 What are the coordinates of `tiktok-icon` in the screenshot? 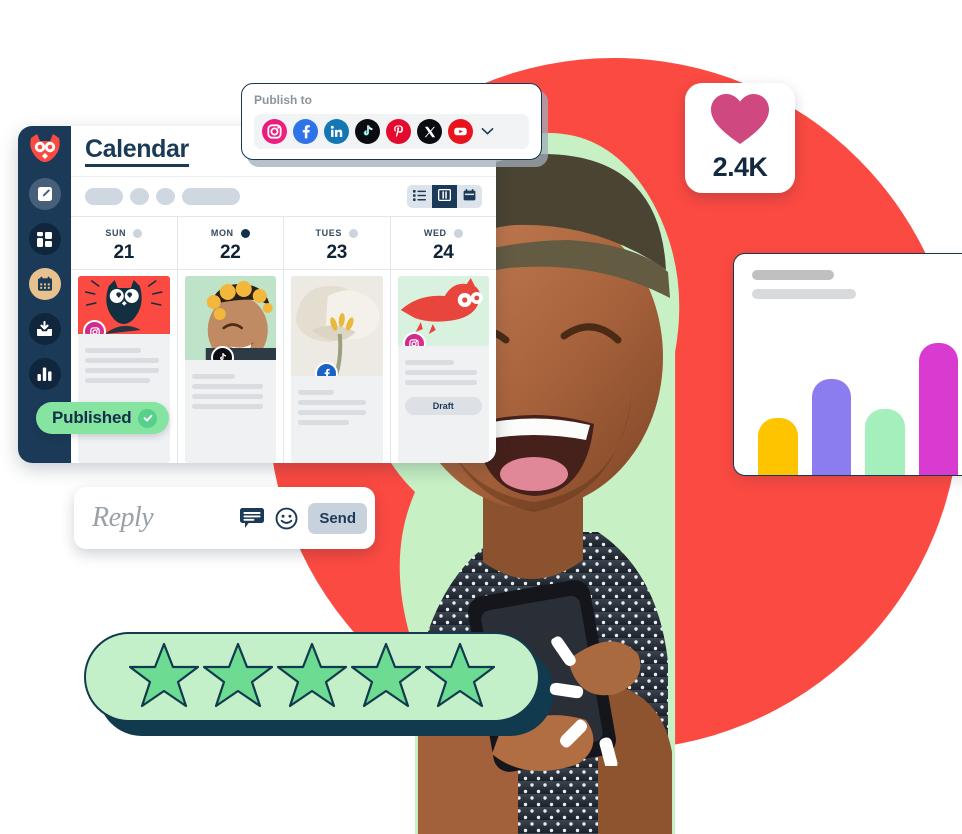 It's located at (367, 131).